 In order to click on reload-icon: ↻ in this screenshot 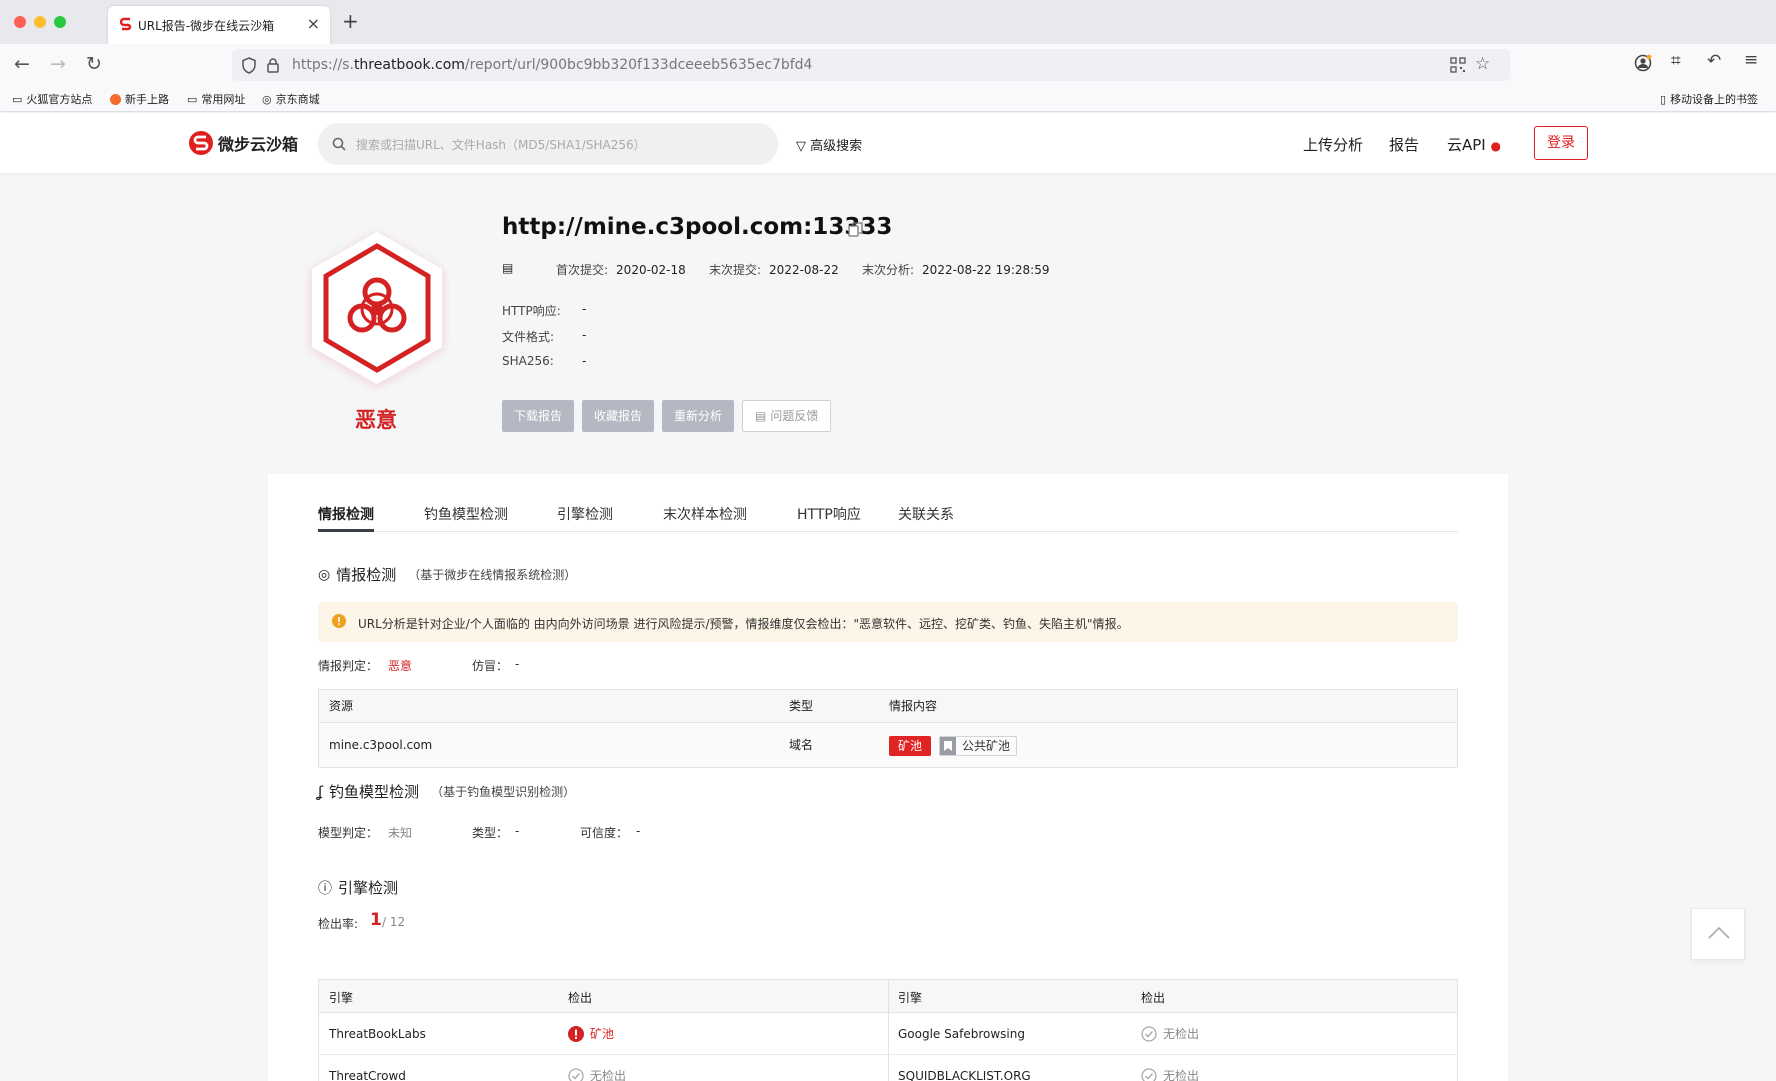, I will do `click(94, 64)`.